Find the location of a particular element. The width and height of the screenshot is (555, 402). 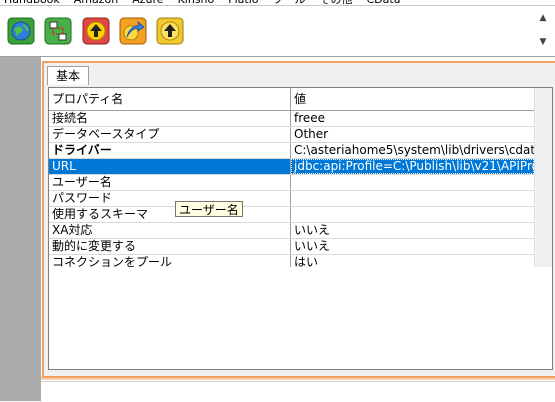

table-row: 使用するスキーマ is located at coordinates (300, 215).